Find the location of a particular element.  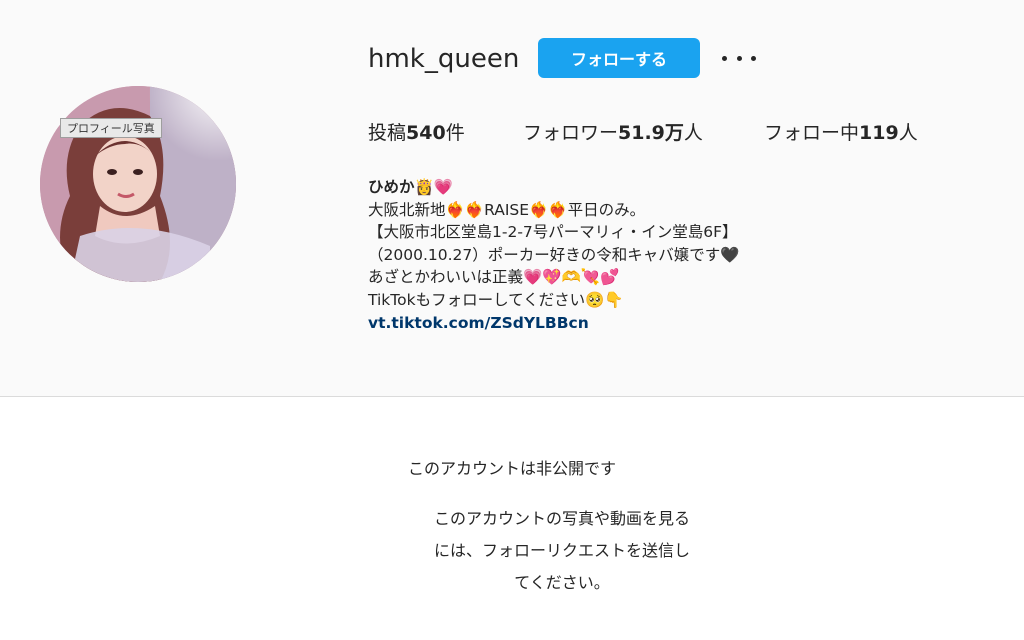

follow-button: フォローする is located at coordinates (619, 58).